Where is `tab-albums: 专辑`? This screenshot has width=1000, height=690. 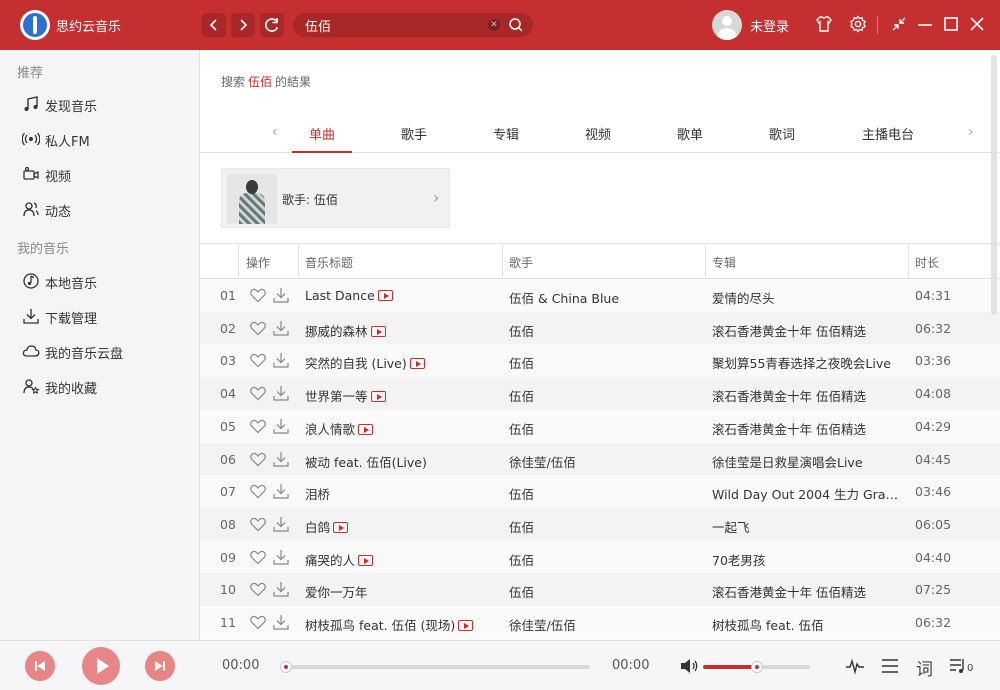
tab-albums: 专辑 is located at coordinates (506, 138).